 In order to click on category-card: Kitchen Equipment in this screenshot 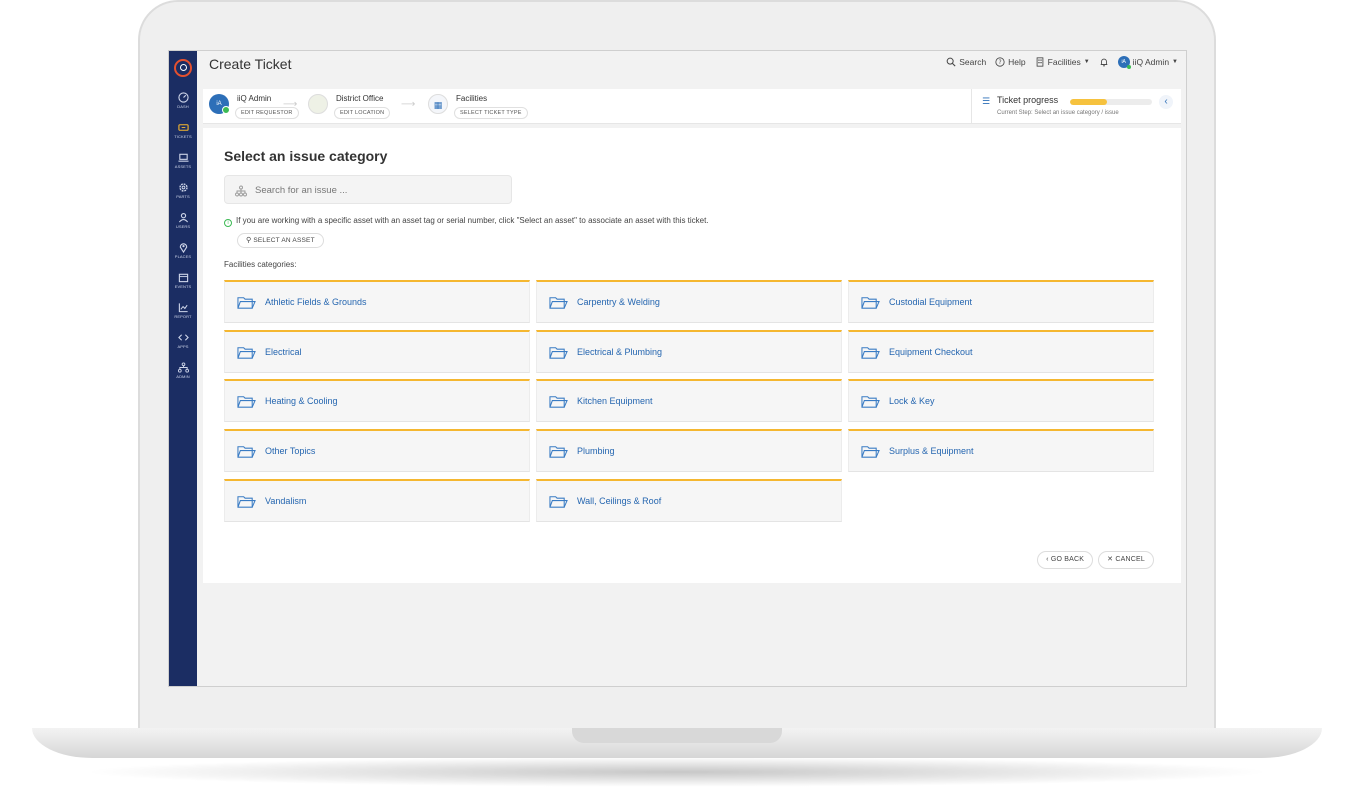, I will do `click(689, 401)`.